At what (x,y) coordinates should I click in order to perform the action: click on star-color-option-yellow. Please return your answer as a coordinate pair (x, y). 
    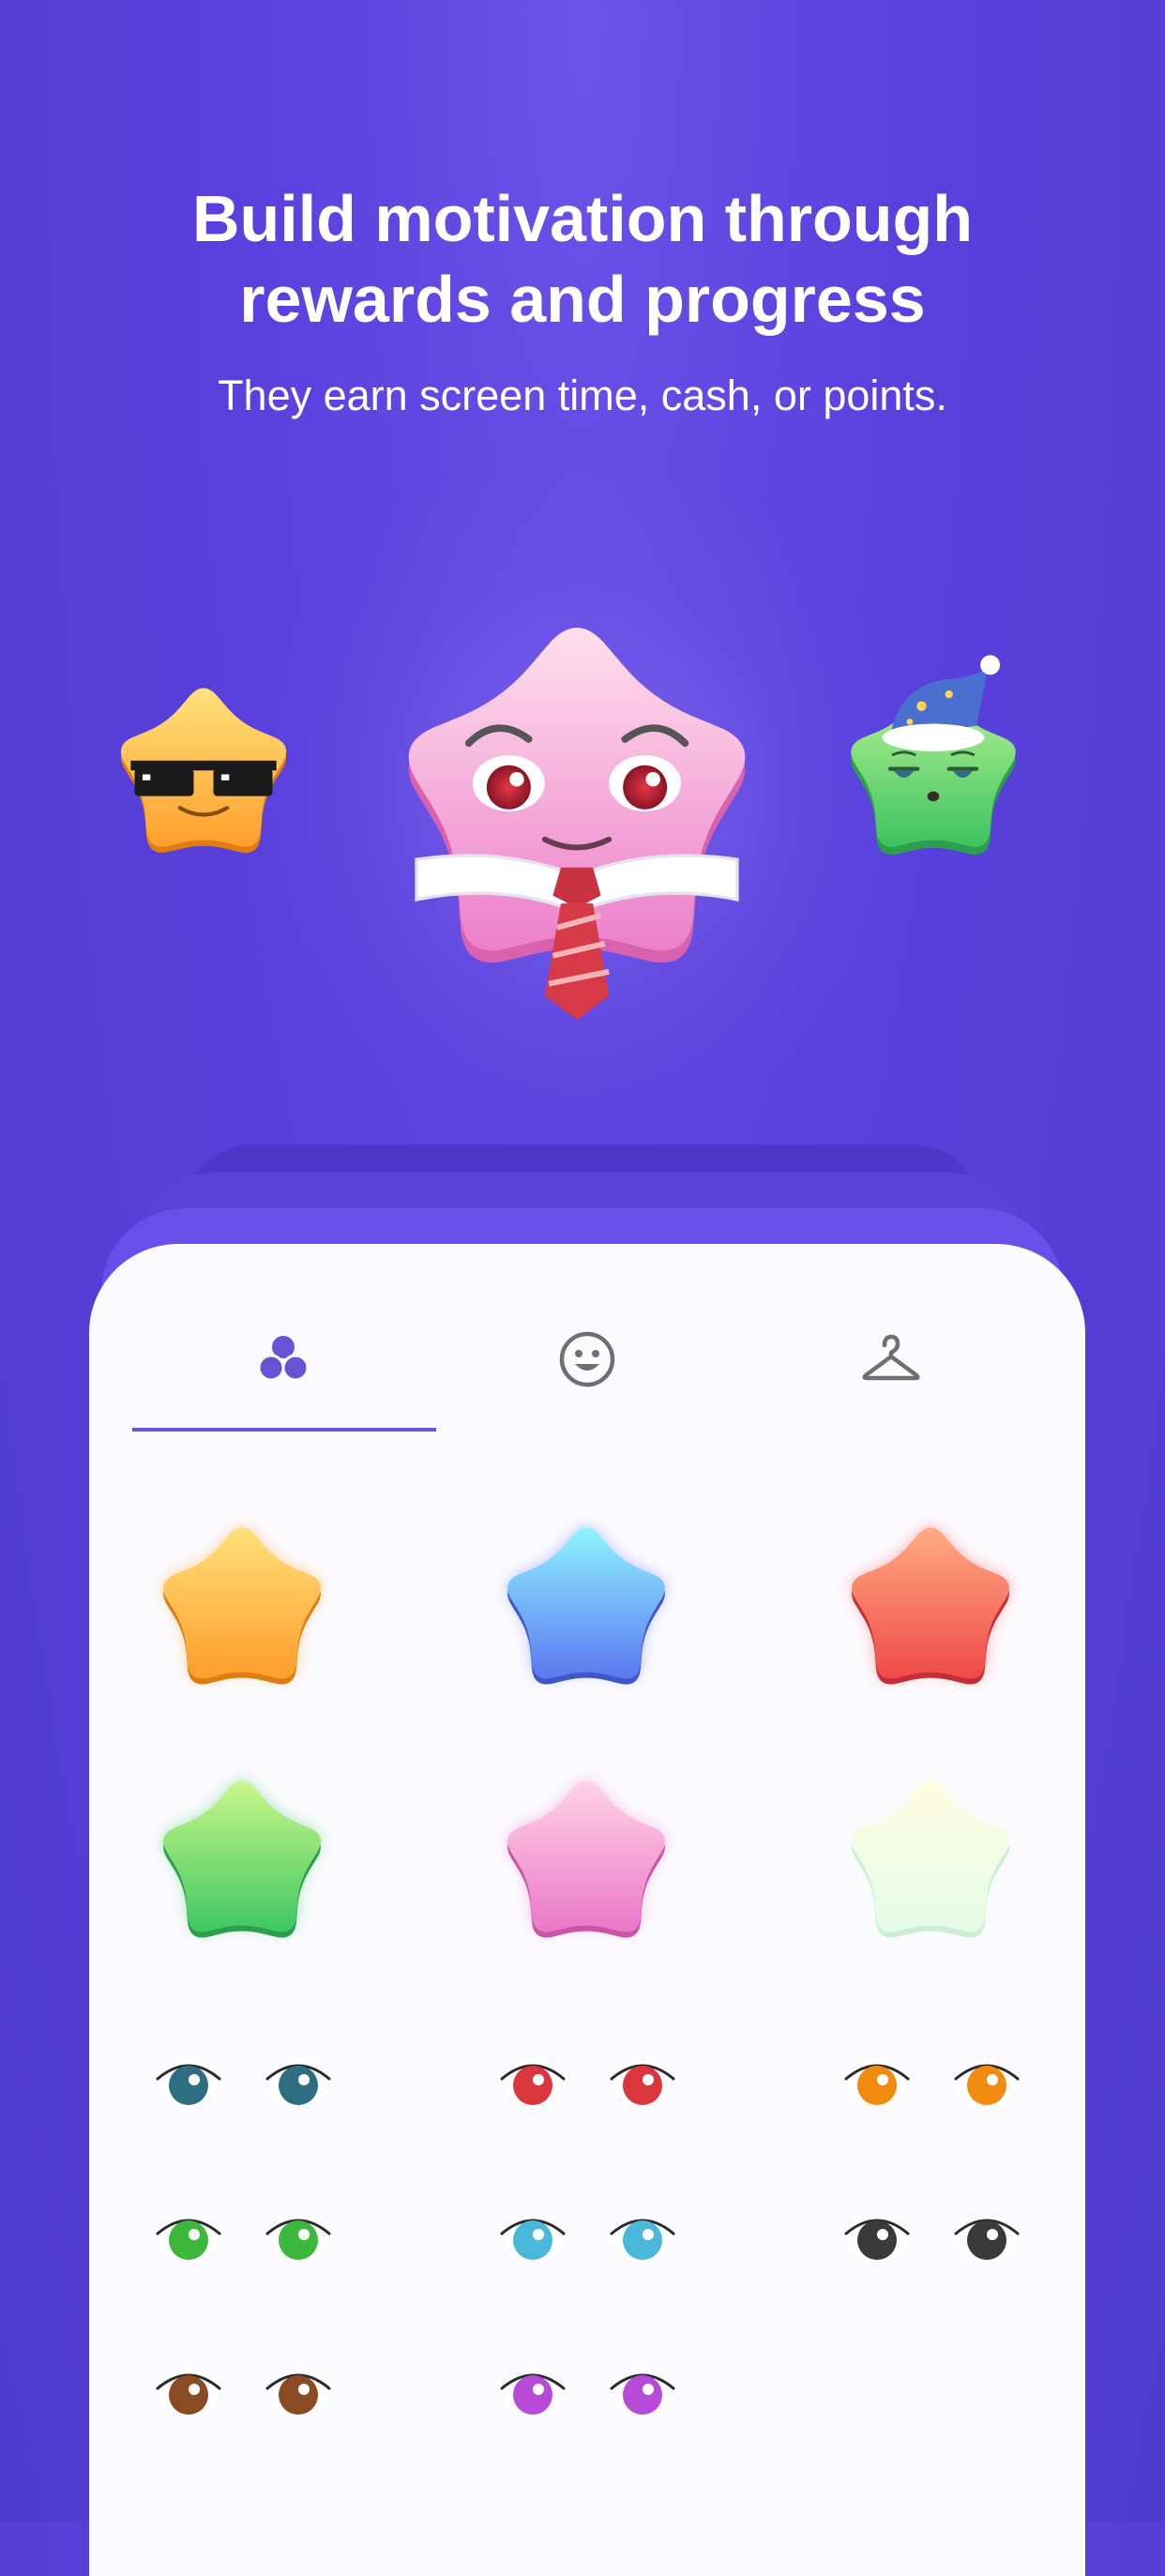
    Looking at the image, I should click on (242, 1600).